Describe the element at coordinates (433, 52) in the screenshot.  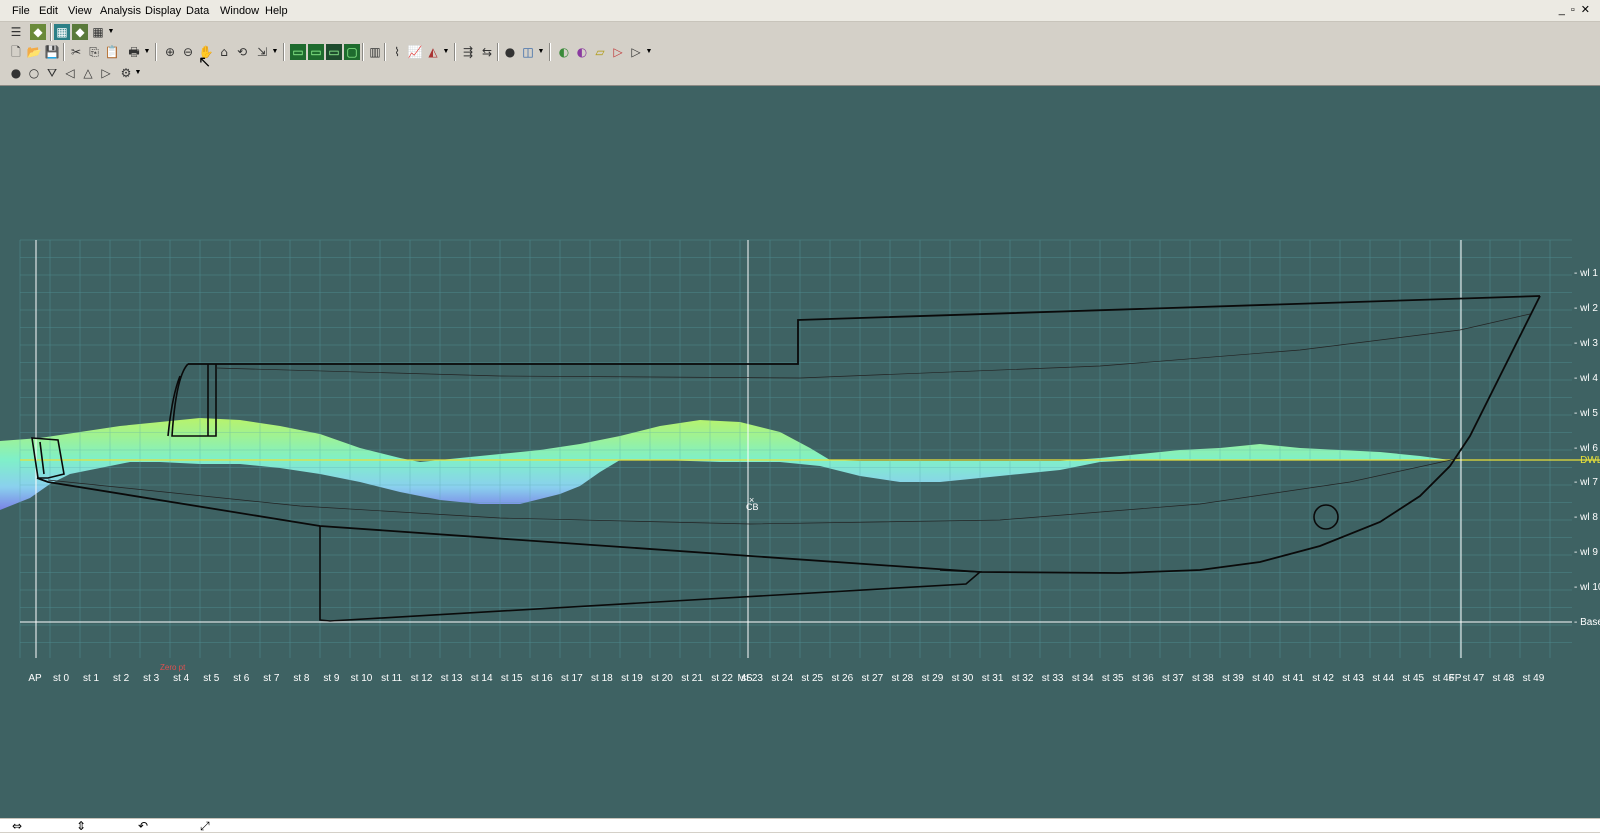
I see `area-icon: ◭` at that location.